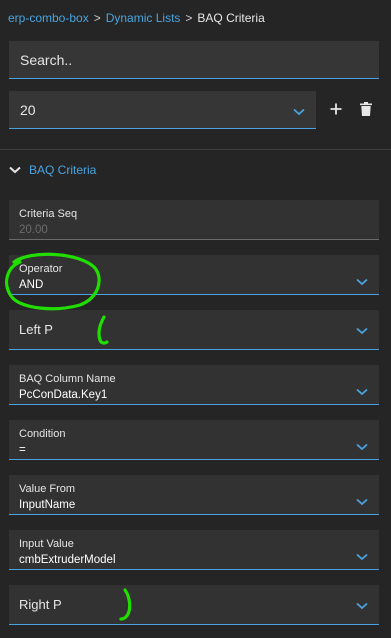  What do you see at coordinates (47, 489) in the screenshot?
I see `field-label: Value From` at bounding box center [47, 489].